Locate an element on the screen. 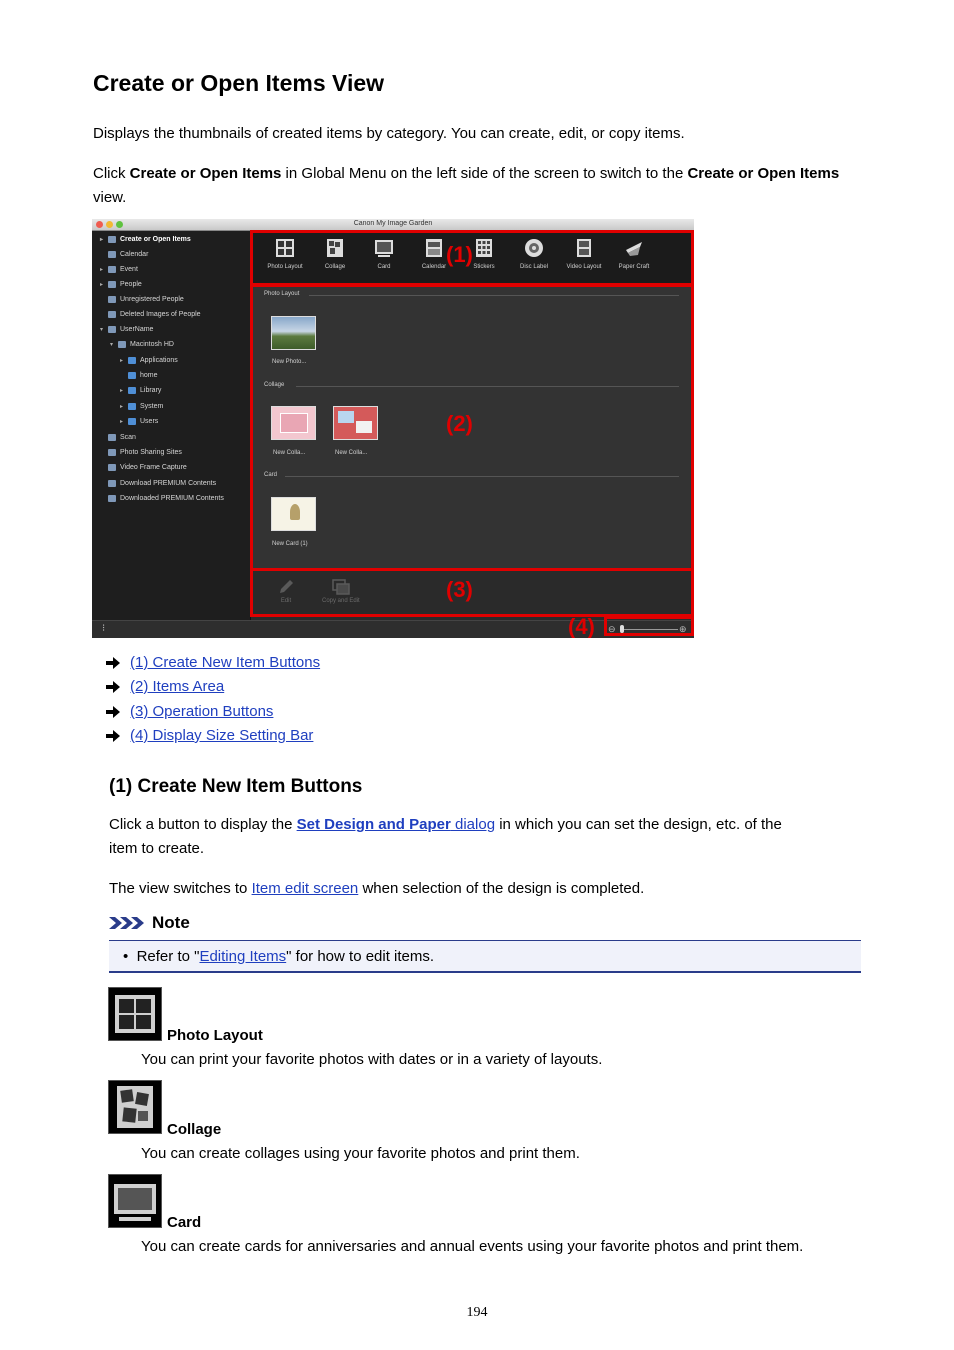  link-row: (1) Create New Item Buttons is located at coordinates (213, 662).